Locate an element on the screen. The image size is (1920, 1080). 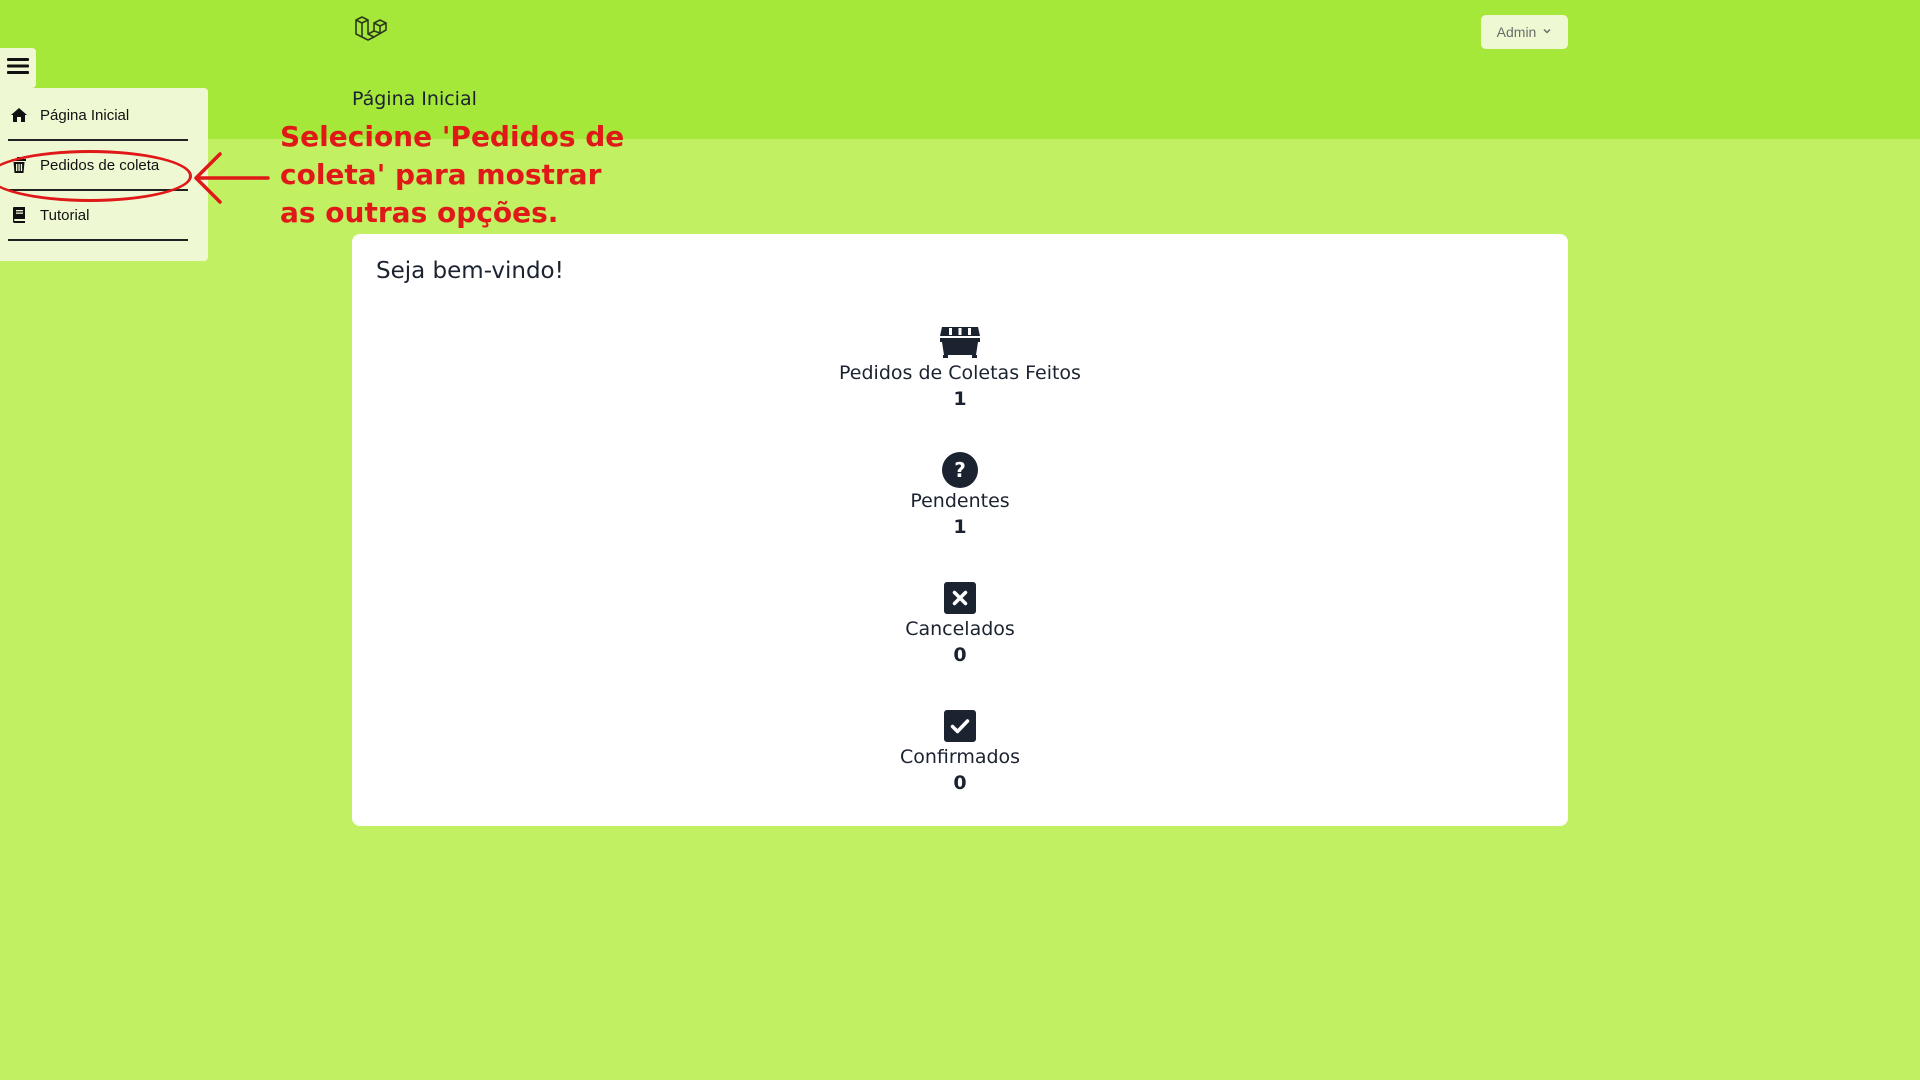
question-circle-icon: ? is located at coordinates (960, 470).